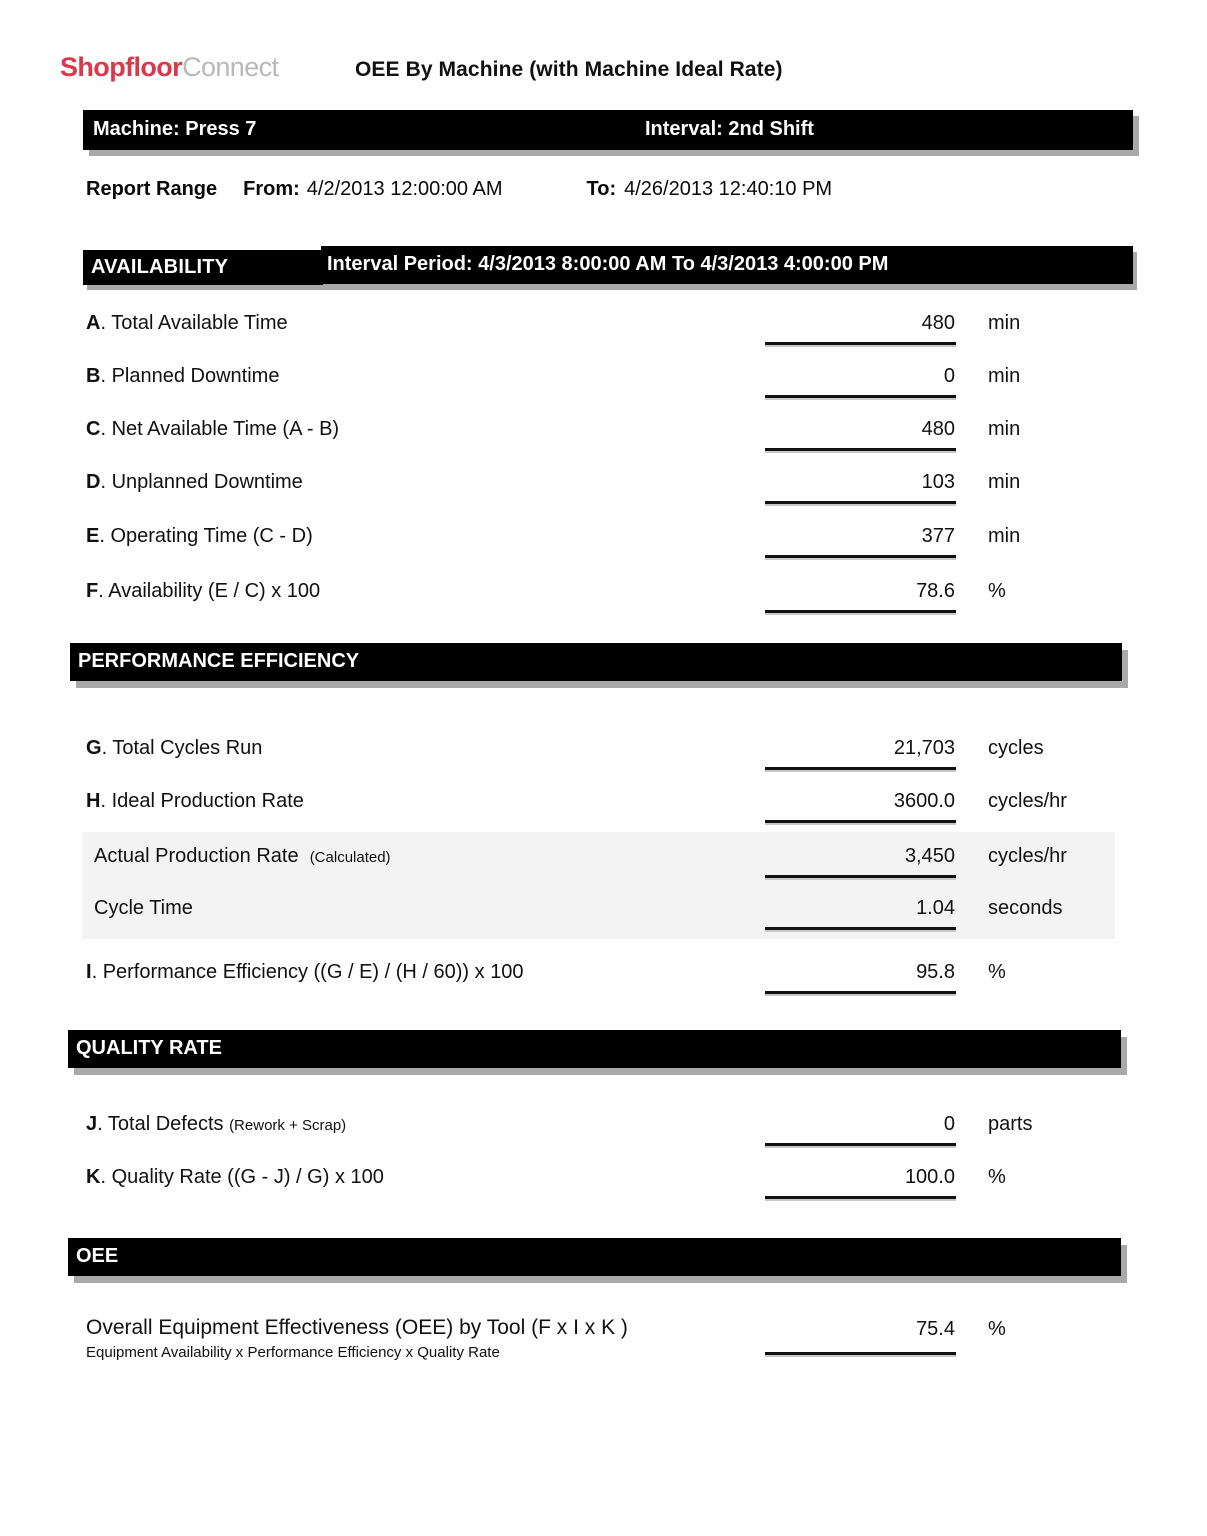 The image size is (1207, 1536). Describe the element at coordinates (594, 1257) in the screenshot. I see `oee-section-header: OEE` at that location.